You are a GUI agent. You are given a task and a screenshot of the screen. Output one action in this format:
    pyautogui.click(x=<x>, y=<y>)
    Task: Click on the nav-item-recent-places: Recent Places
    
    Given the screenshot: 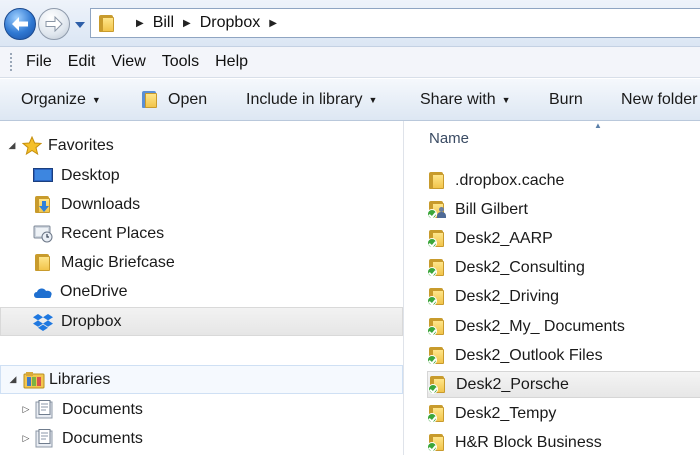 What is the action you would take?
    pyautogui.click(x=201, y=233)
    